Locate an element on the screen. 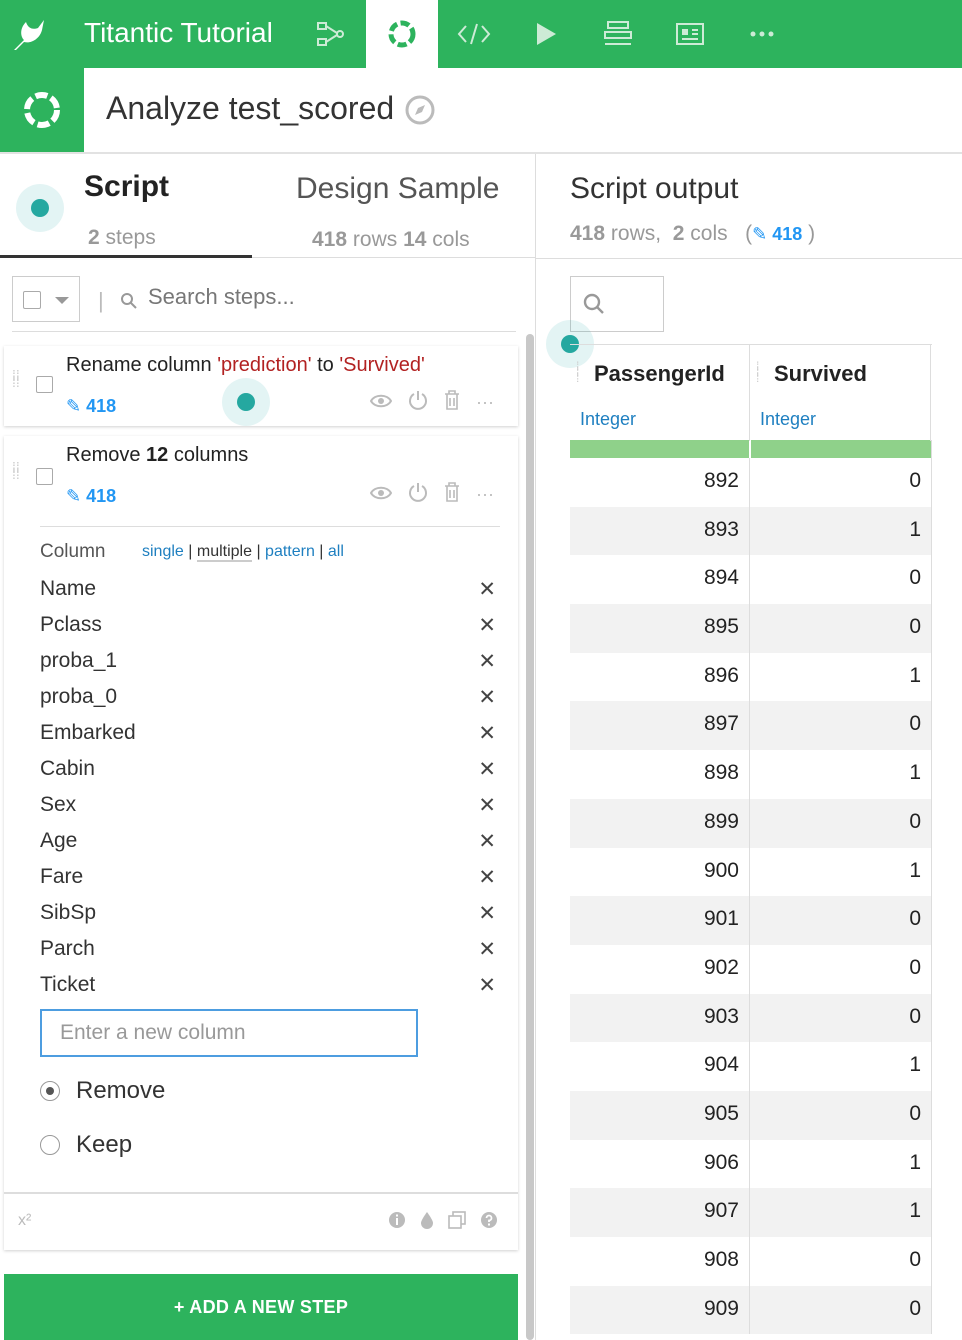  radio-remove is located at coordinates (50, 1091).